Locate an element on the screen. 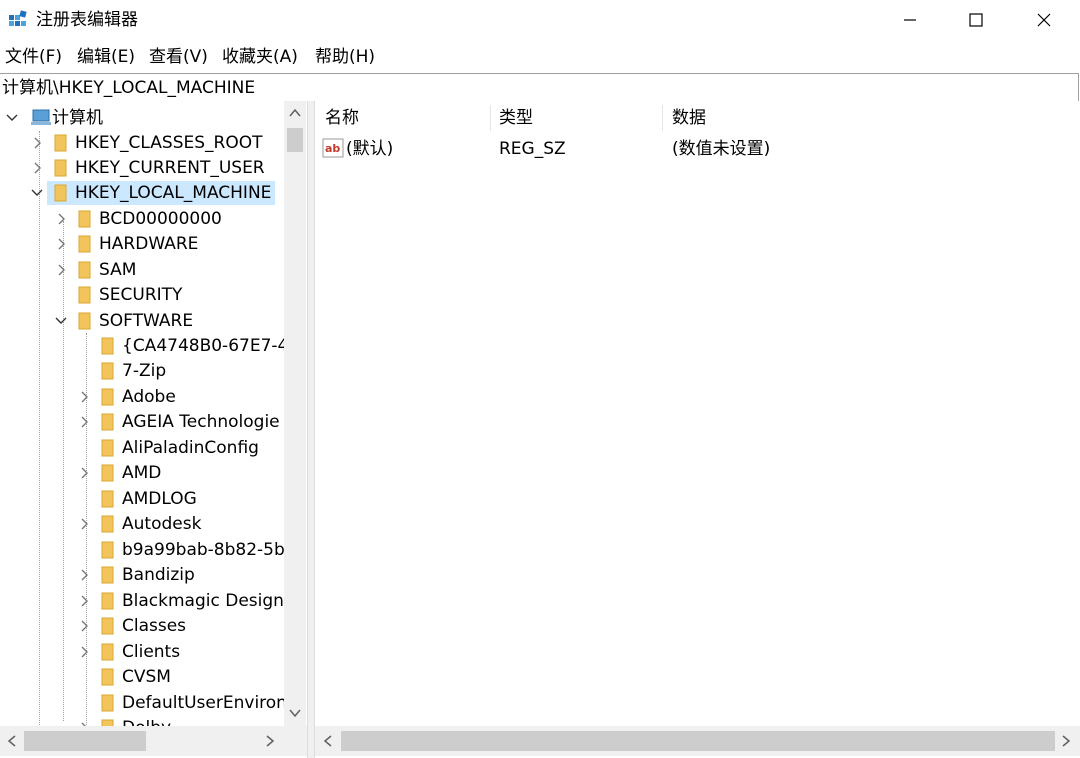  tree-item: SAM is located at coordinates (95, 269).